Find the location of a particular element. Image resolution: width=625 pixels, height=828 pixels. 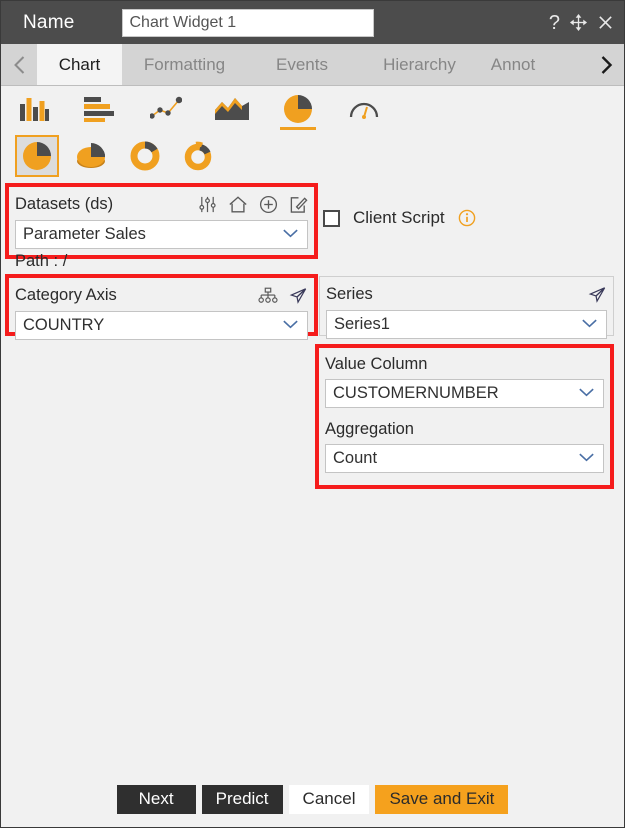

scatter-line-chart-icon is located at coordinates (166, 109).